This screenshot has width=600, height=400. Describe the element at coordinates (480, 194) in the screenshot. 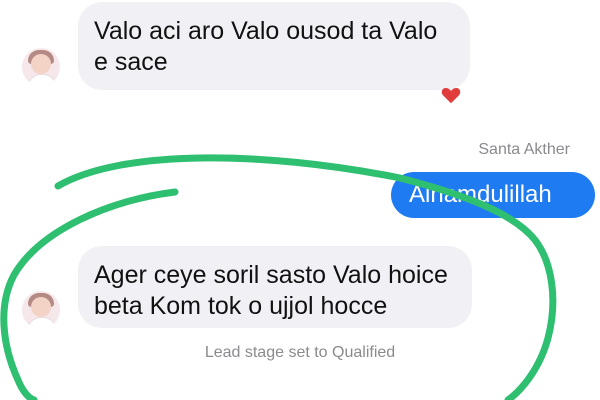

I see `message-text: Alhamdulillah` at that location.